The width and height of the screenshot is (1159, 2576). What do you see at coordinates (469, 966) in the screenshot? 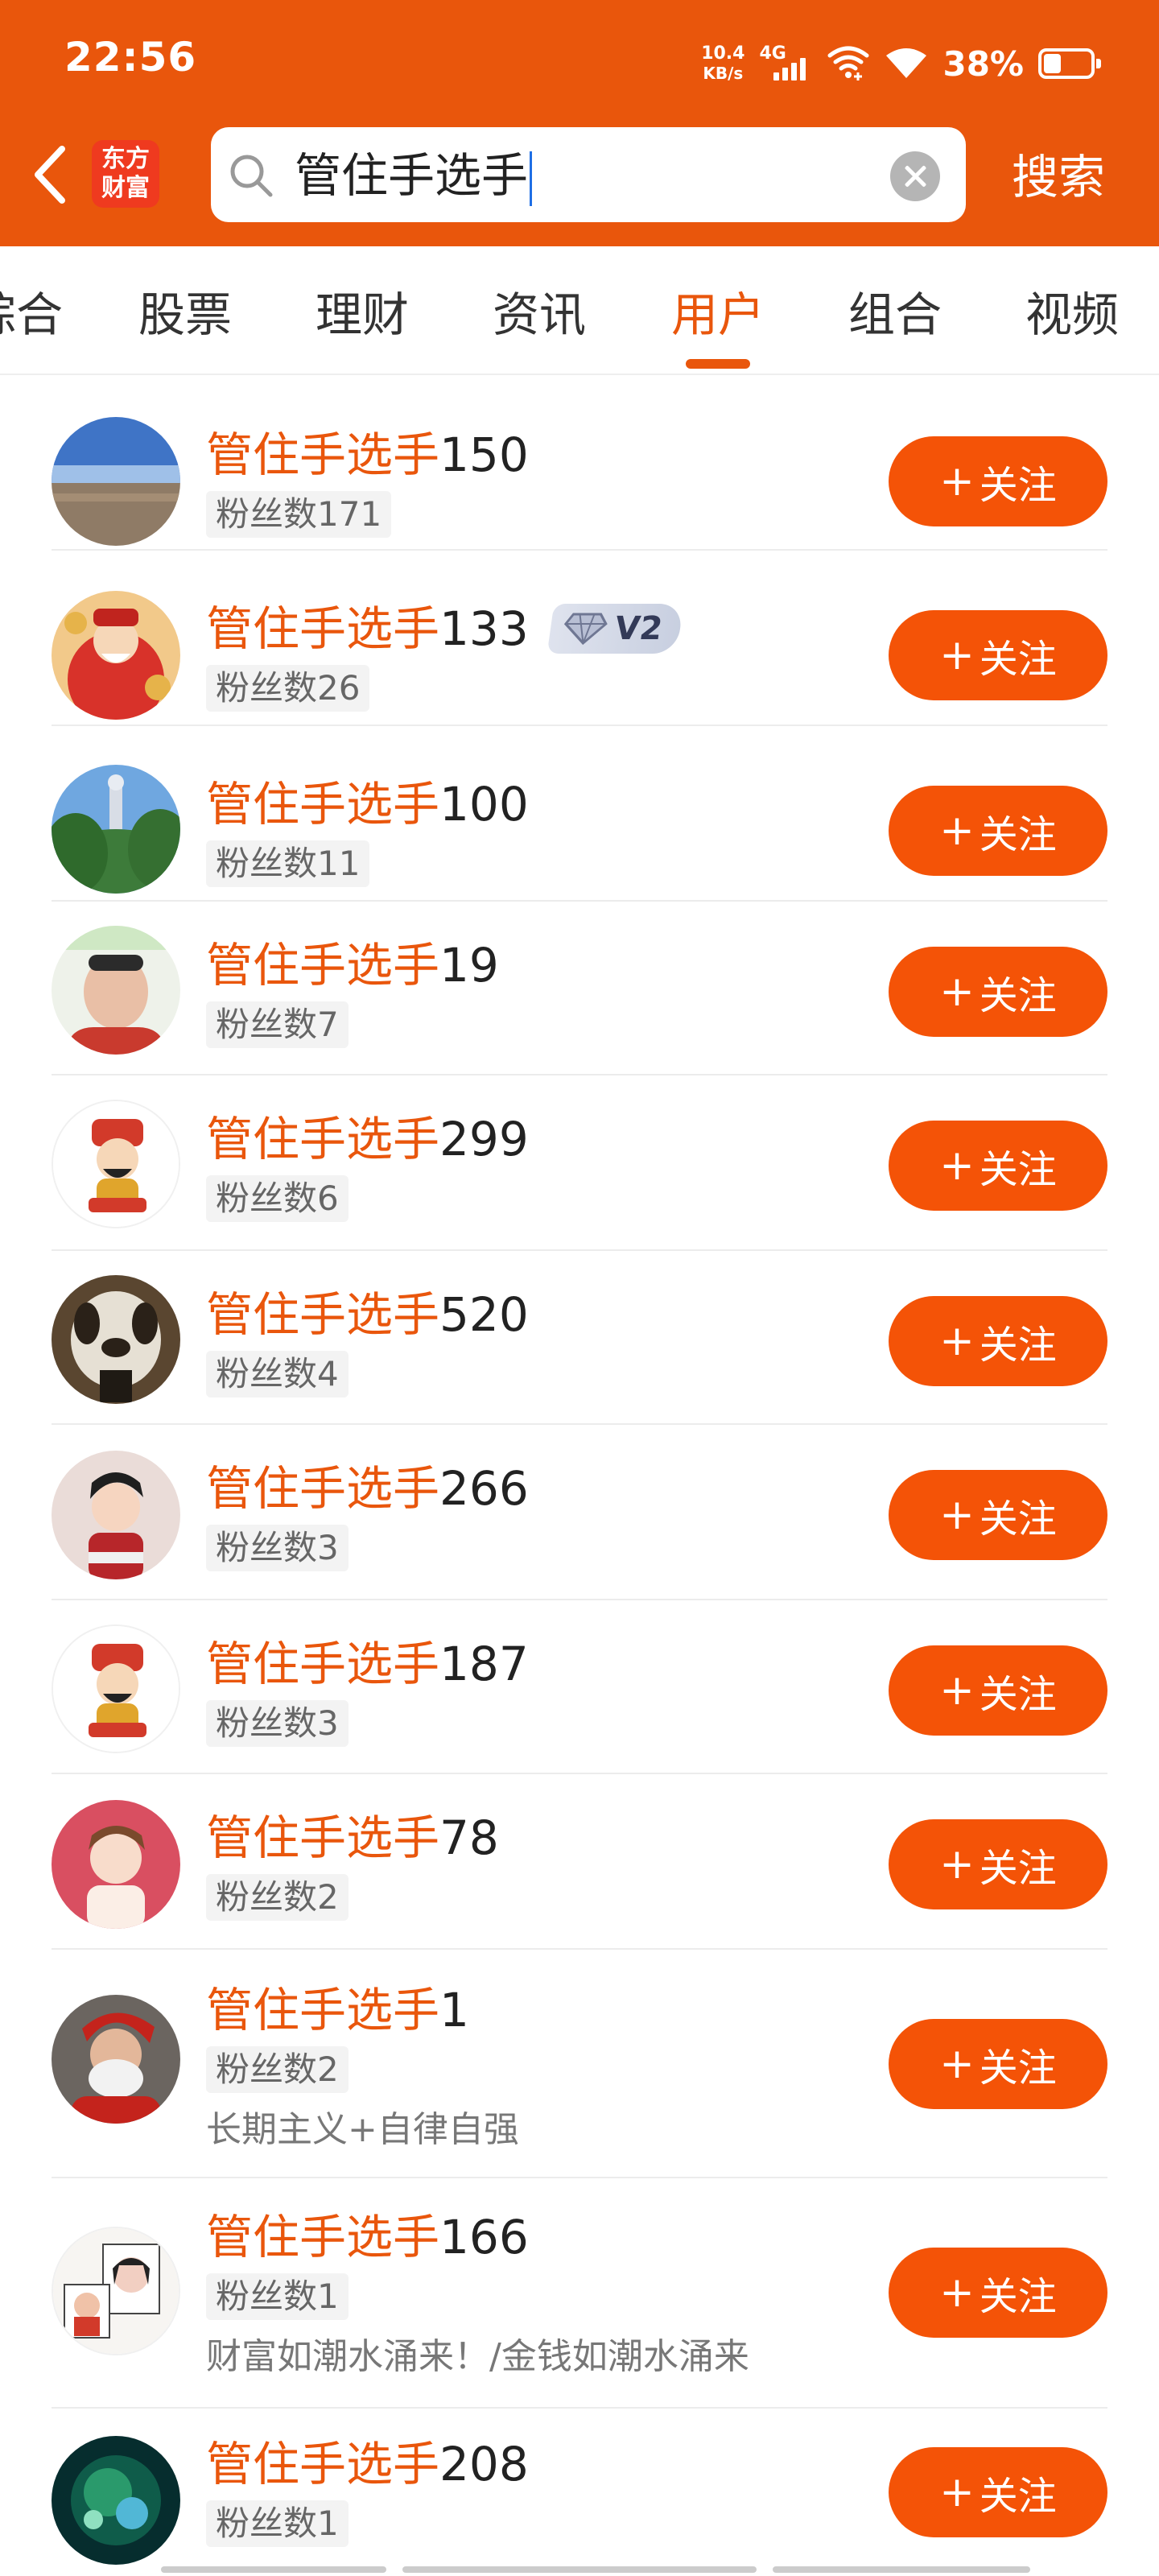
I see `name-suffix: 19` at bounding box center [469, 966].